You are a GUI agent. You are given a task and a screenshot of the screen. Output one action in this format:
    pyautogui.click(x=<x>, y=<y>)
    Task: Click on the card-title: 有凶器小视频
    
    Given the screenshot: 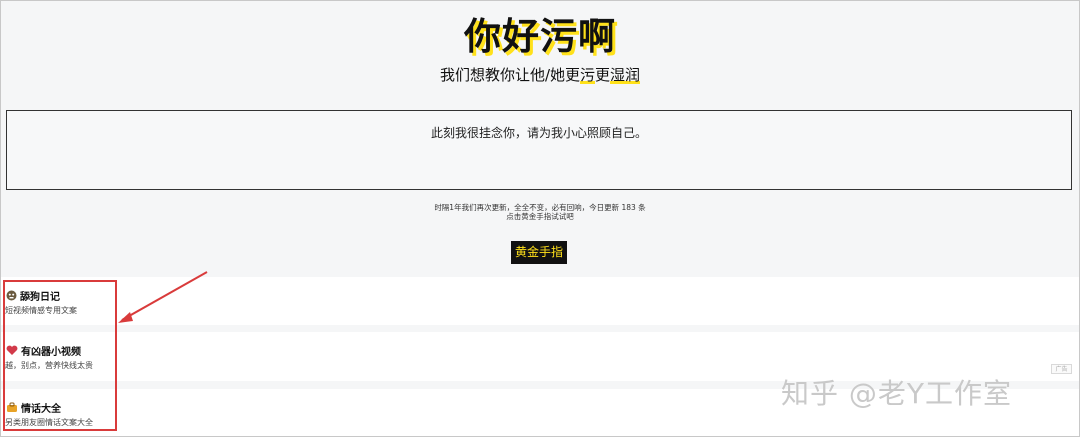 What is the action you would take?
    pyautogui.click(x=43, y=350)
    